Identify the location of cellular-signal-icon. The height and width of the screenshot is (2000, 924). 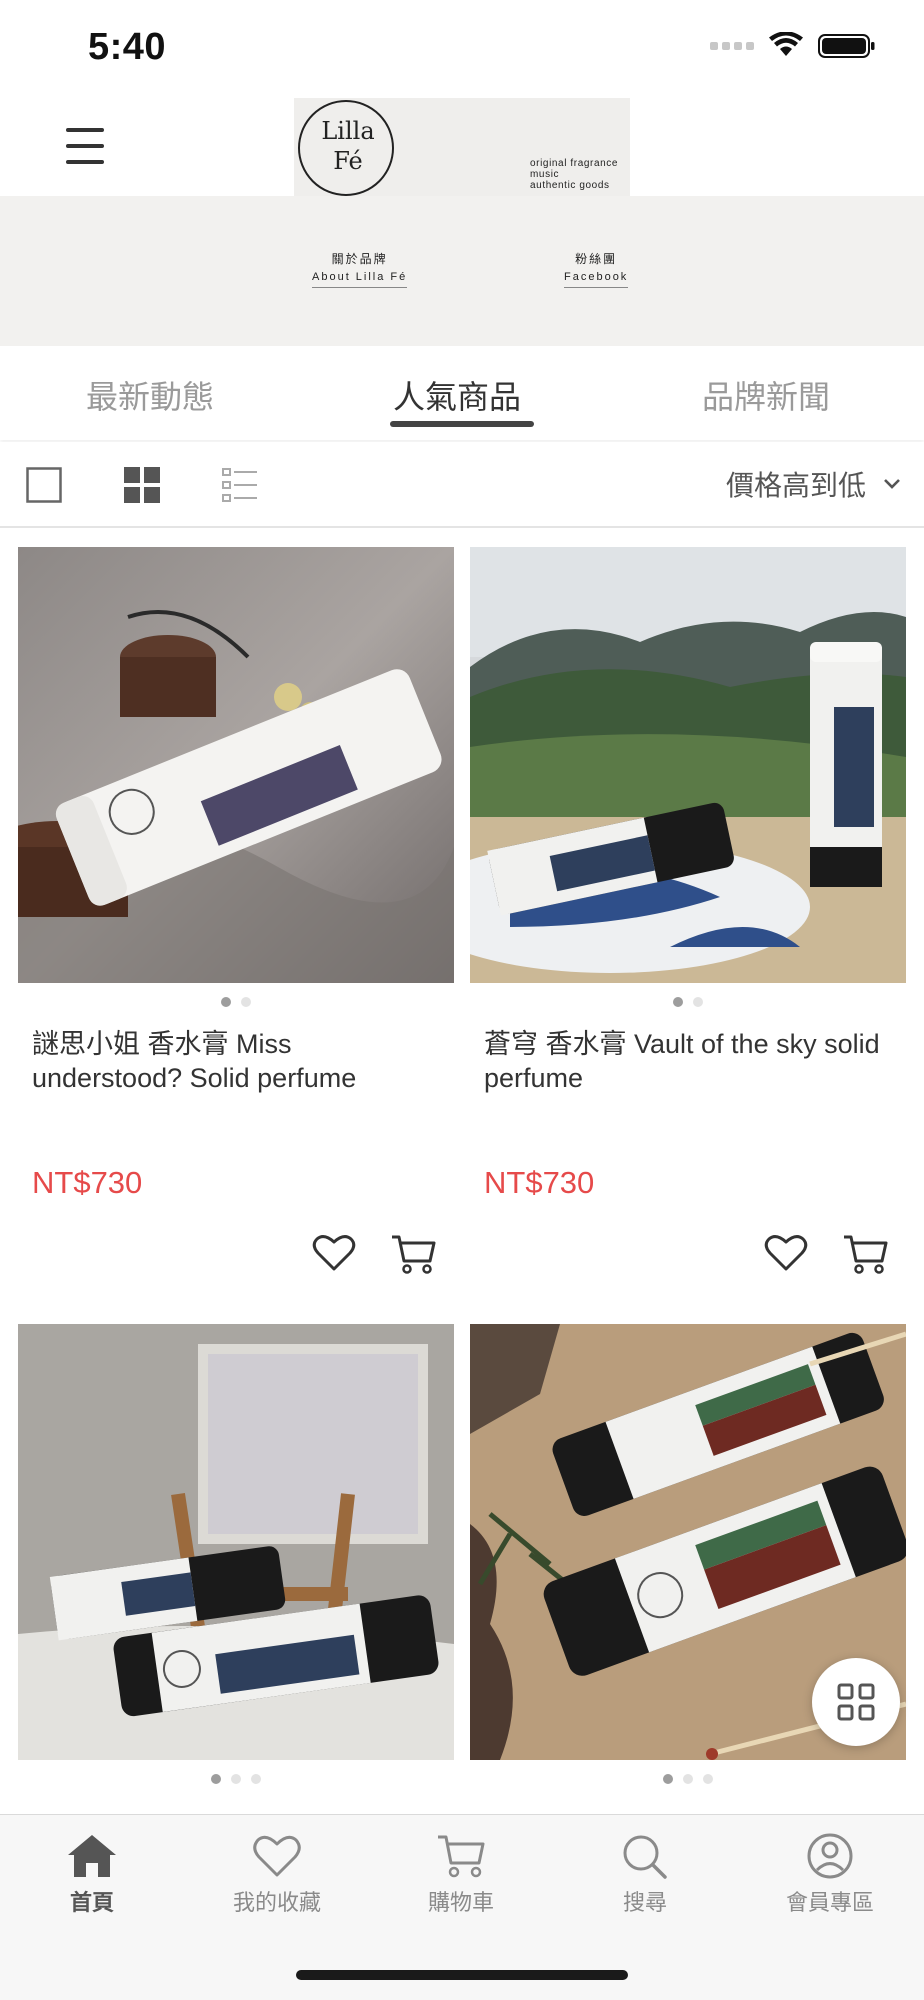
(732, 46).